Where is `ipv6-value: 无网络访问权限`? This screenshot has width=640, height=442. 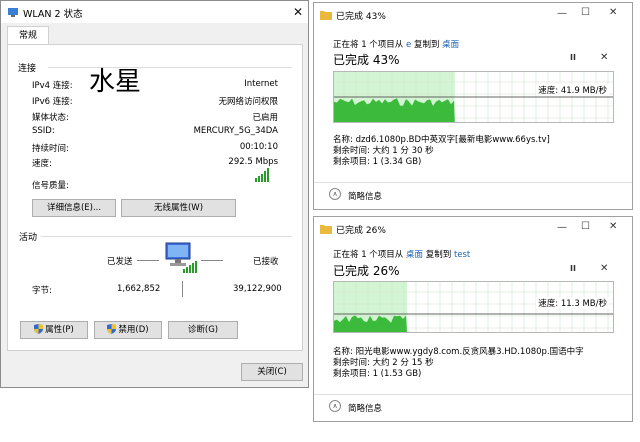 ipv6-value: 无网络访问权限 is located at coordinates (248, 102).